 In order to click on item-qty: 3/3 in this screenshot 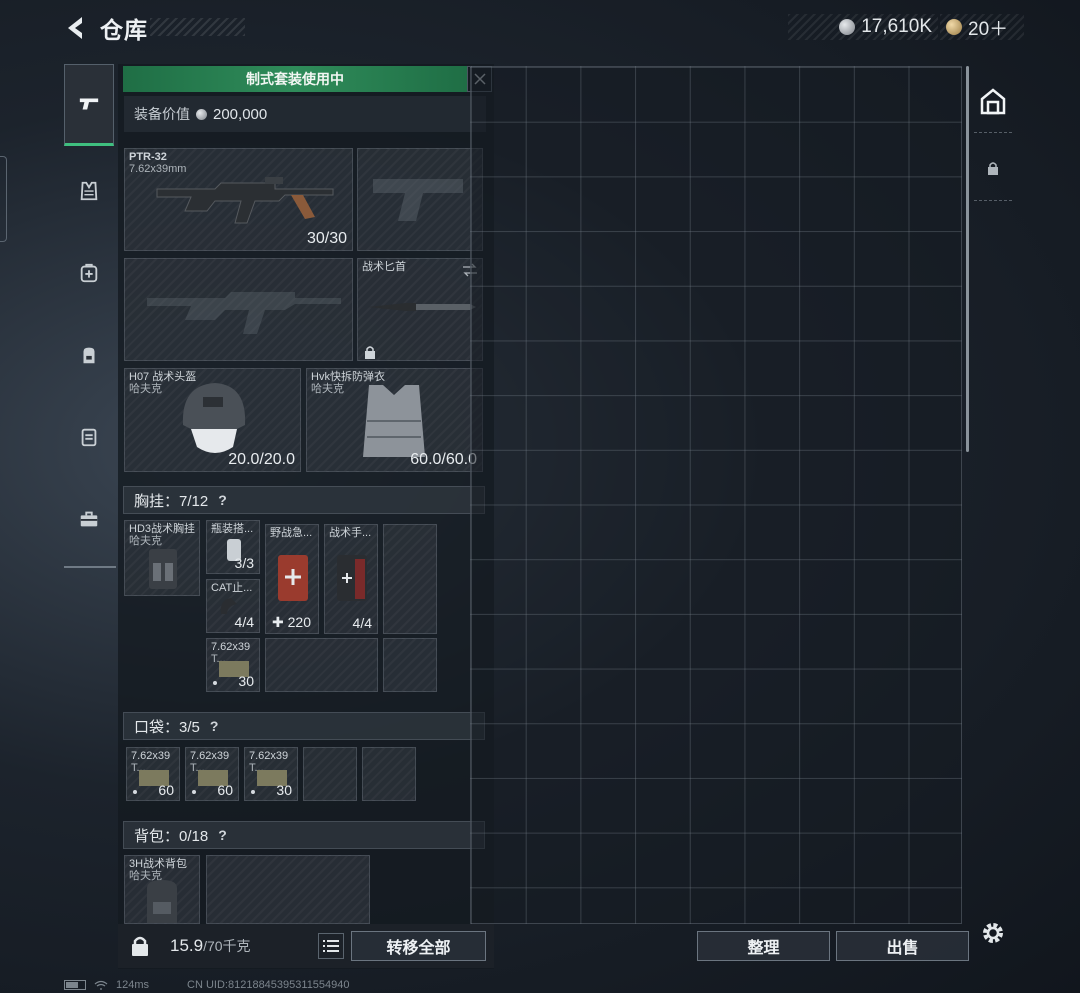, I will do `click(244, 563)`.